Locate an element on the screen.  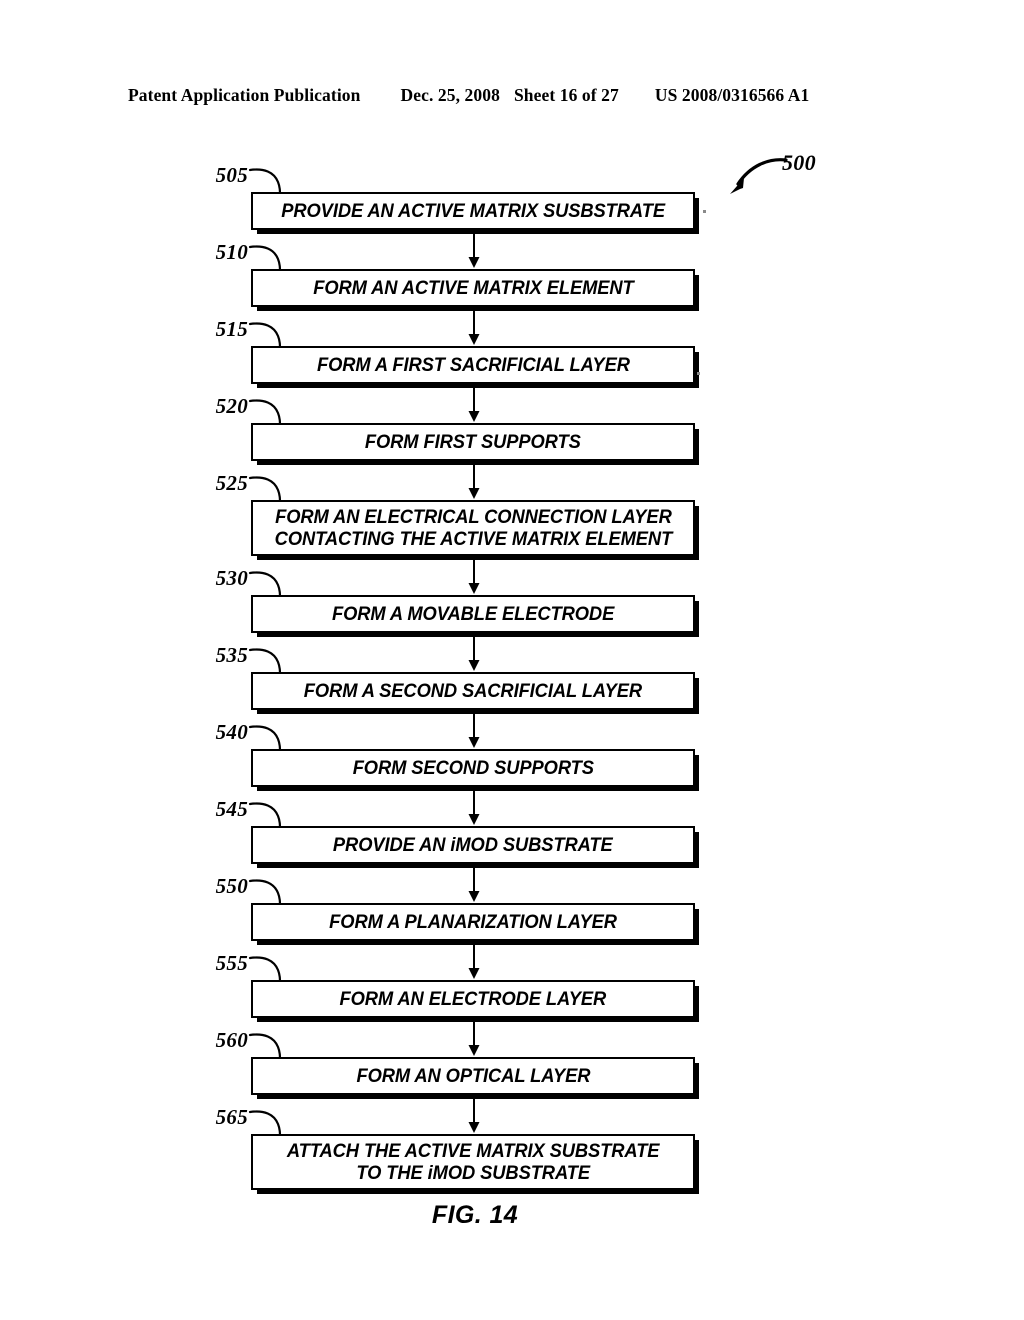
flowchart-step-label: FORM A SECOND SACRIFICIAL LAYER is located at coordinates (473, 691).